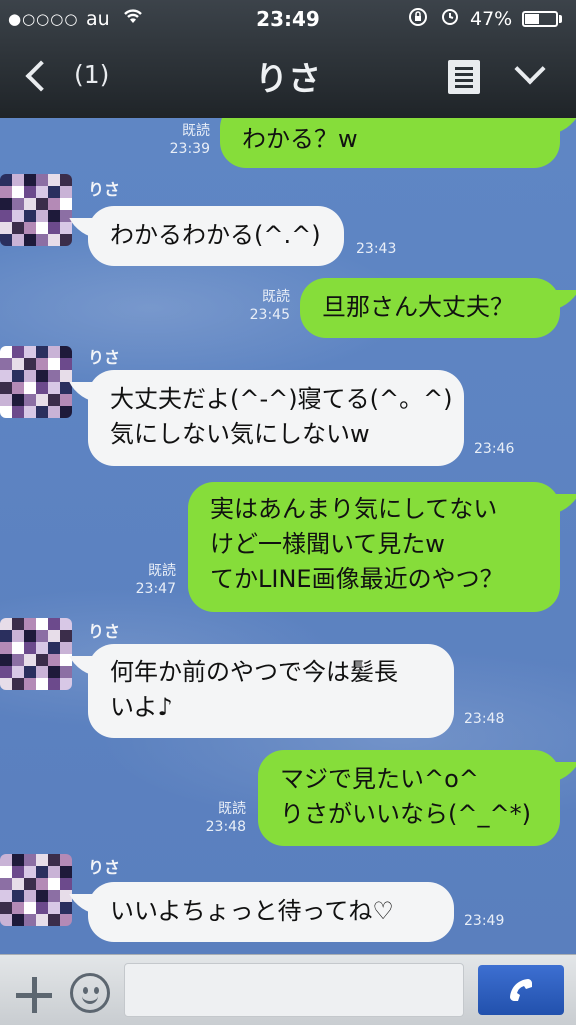  Describe the element at coordinates (430, 308) in the screenshot. I see `message-bubble-outgoing: 旦那さん大丈夫？` at that location.